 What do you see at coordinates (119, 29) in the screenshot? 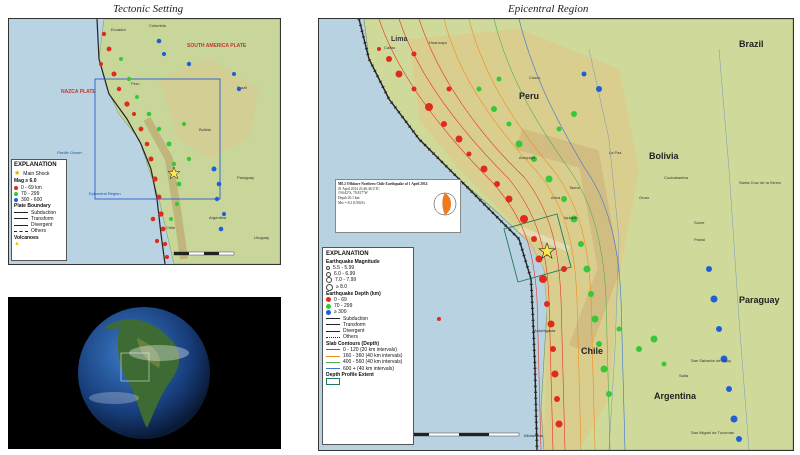
I see `ecuador-label: Ecuador` at bounding box center [119, 29].